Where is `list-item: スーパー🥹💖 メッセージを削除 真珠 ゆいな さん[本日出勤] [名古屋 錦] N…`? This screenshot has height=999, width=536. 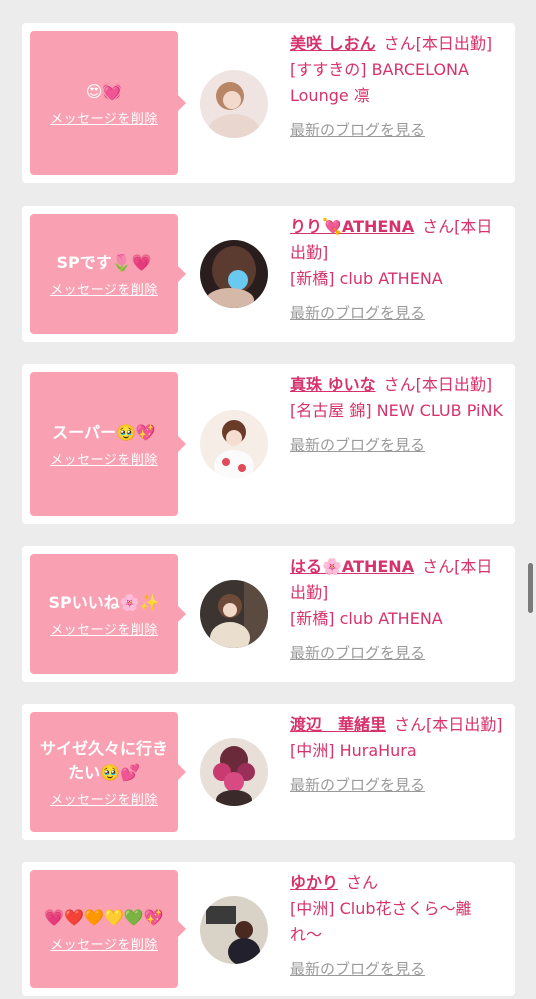
list-item: スーパー🥹💖 メッセージを削除 真珠 ゆいな さん[本日出勤] [名古屋 錦] N… is located at coordinates (268, 444).